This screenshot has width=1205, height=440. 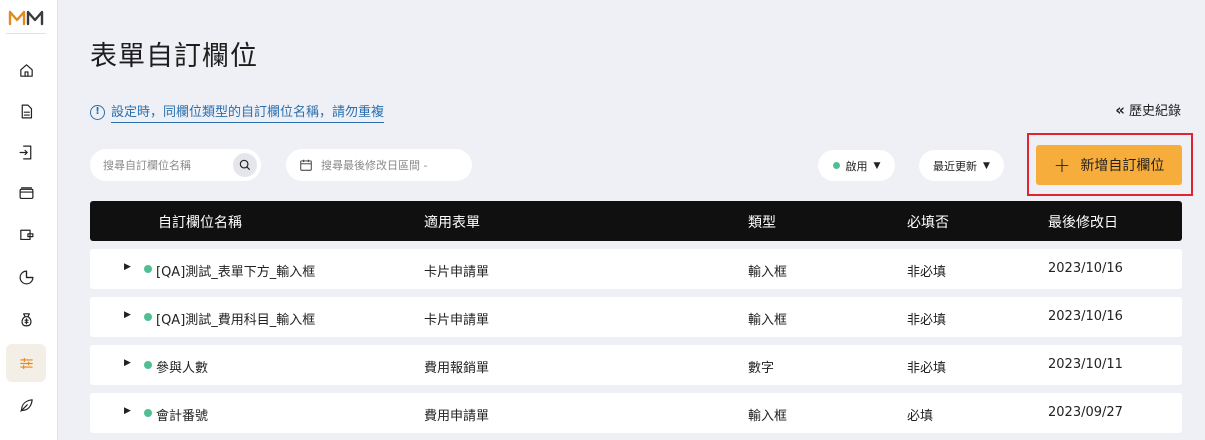 What do you see at coordinates (457, 368) in the screenshot?
I see `form-cell: 費用報銷單` at bounding box center [457, 368].